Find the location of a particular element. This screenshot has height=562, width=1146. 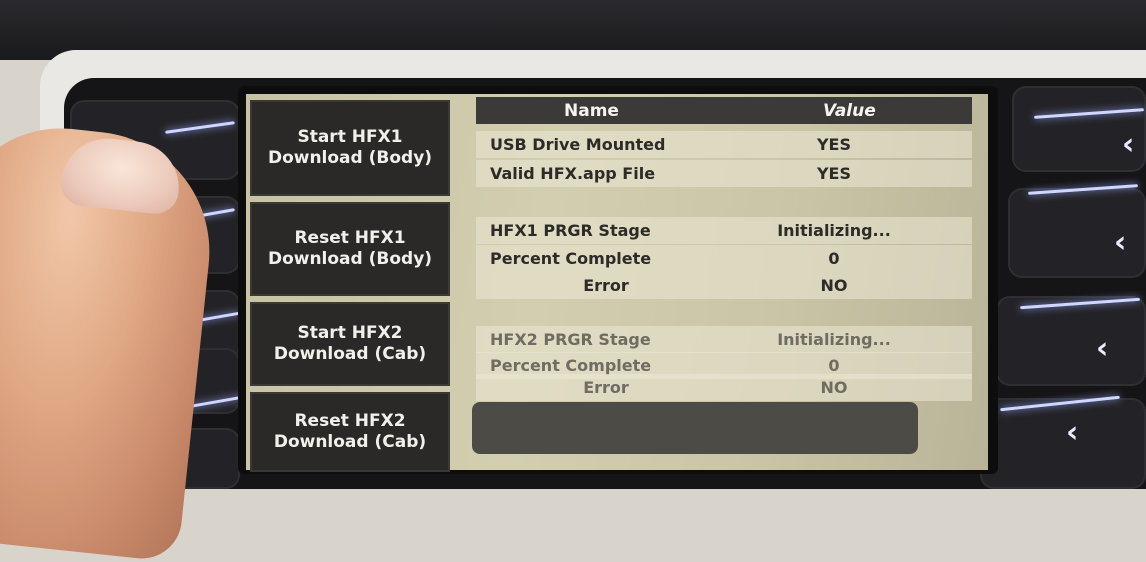

table-row: Valid HFX.app File YES is located at coordinates (724, 173).